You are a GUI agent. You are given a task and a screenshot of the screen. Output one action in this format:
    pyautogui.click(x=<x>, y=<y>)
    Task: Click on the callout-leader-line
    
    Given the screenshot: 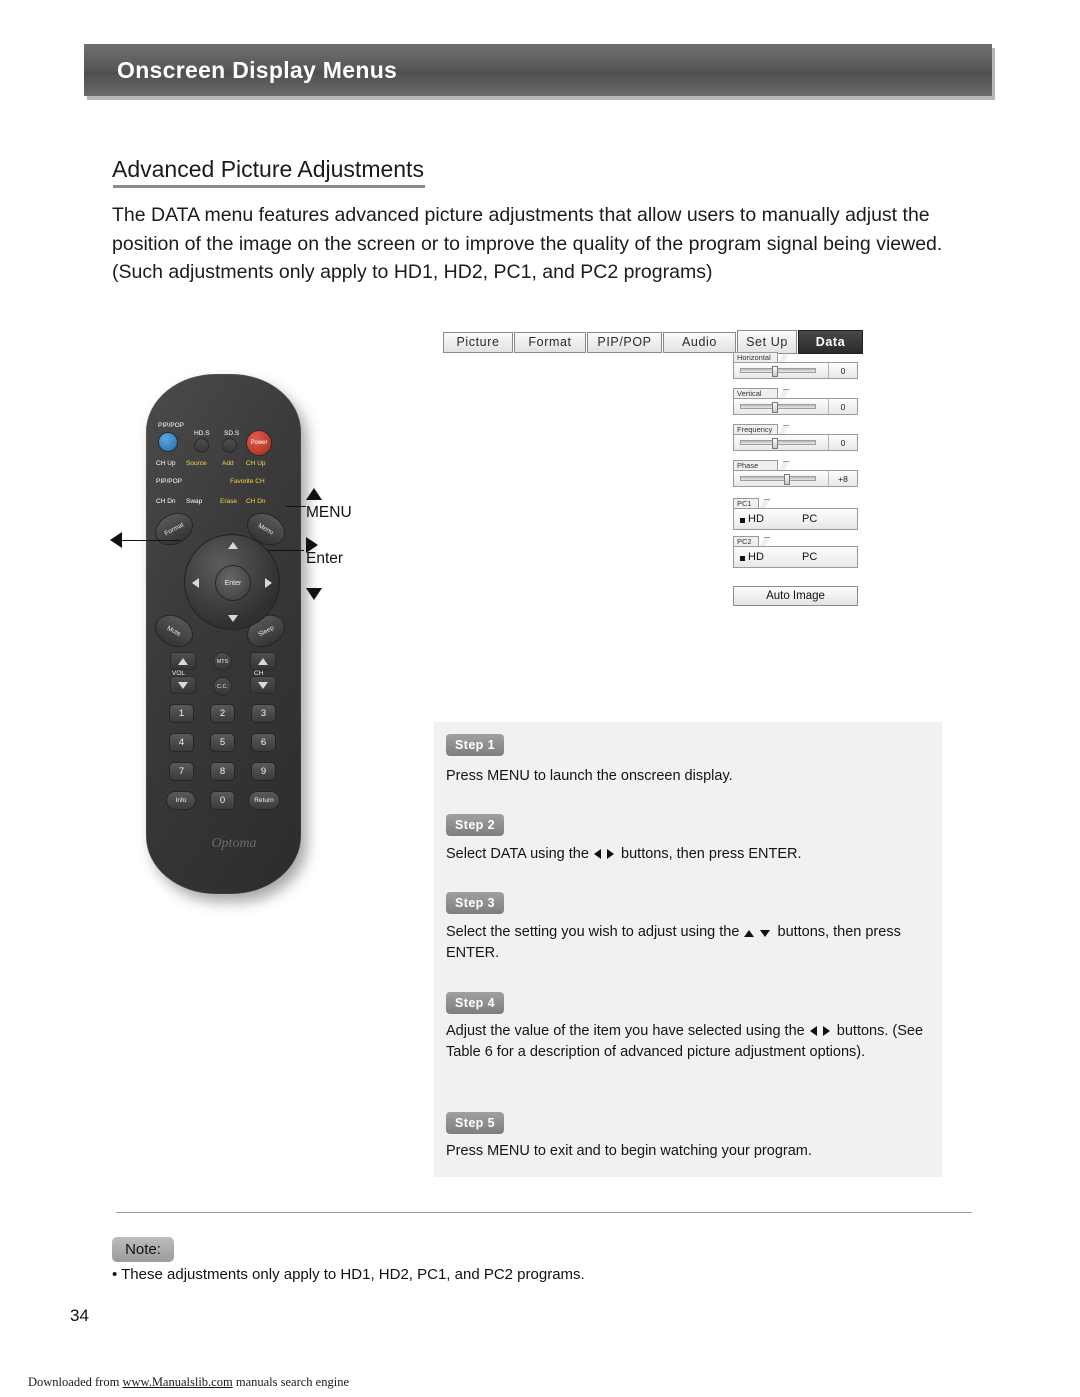 What is the action you would take?
    pyautogui.click(x=286, y=550)
    